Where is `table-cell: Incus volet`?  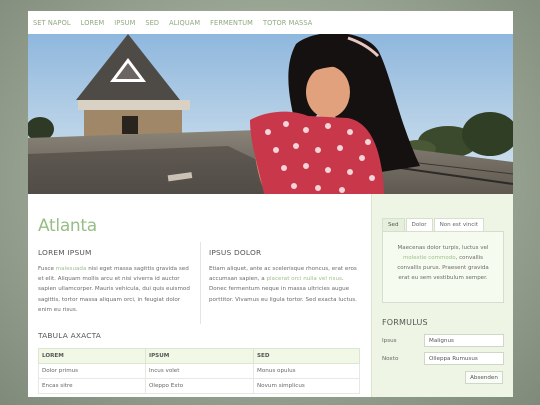
table-cell: Incus volet is located at coordinates (199, 371).